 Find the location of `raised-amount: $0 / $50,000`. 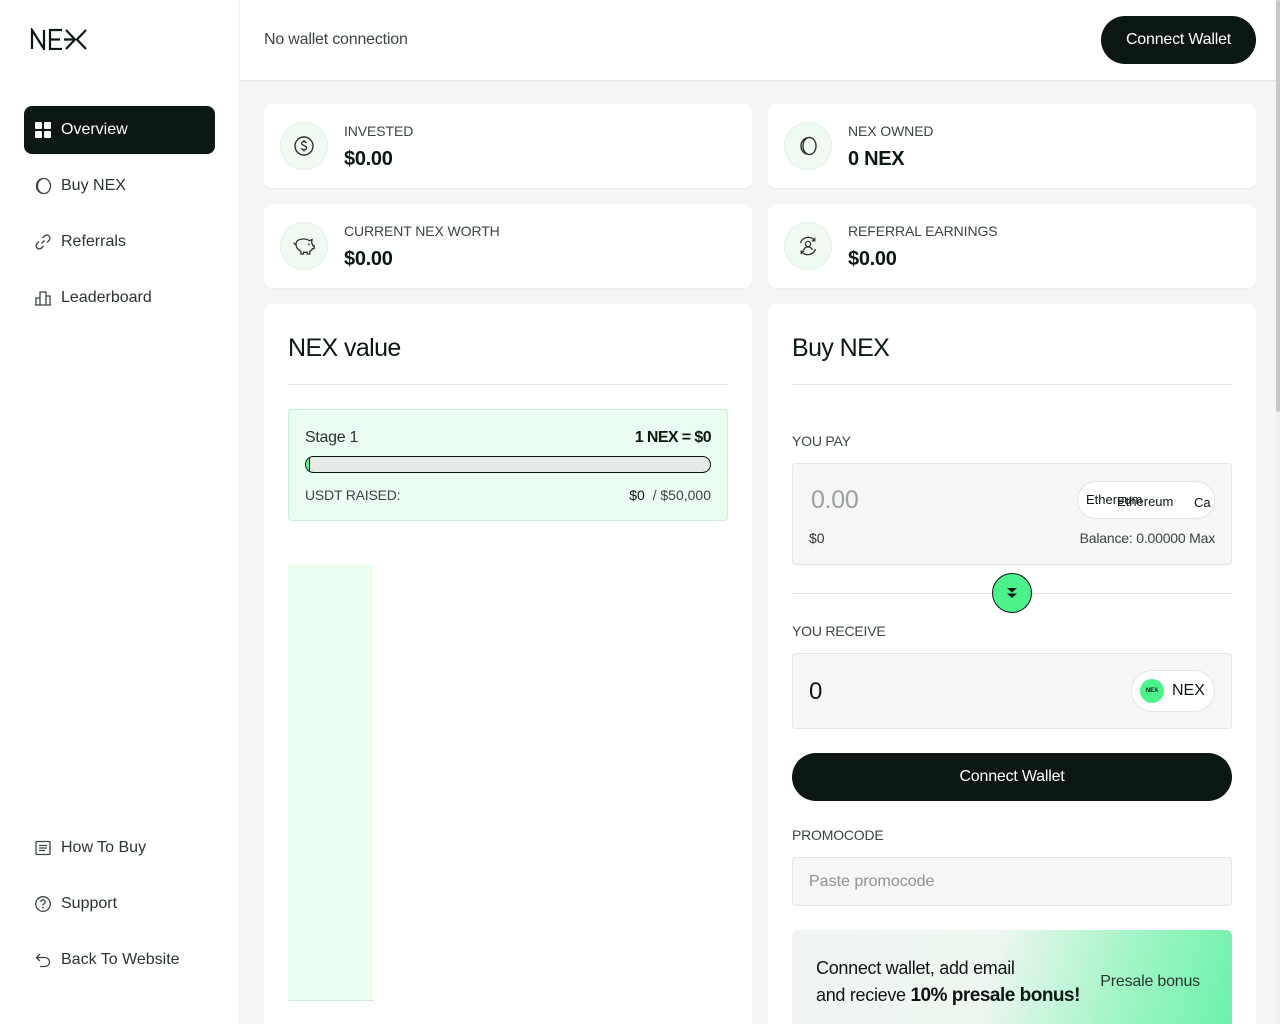

raised-amount: $0 / $50,000 is located at coordinates (670, 495).